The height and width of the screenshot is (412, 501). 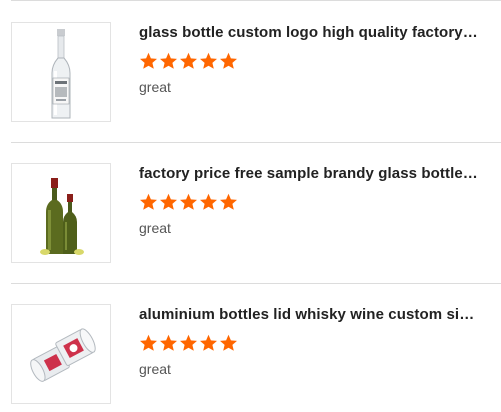 I want to click on aluminium-lids-icon, so click(x=61, y=354).